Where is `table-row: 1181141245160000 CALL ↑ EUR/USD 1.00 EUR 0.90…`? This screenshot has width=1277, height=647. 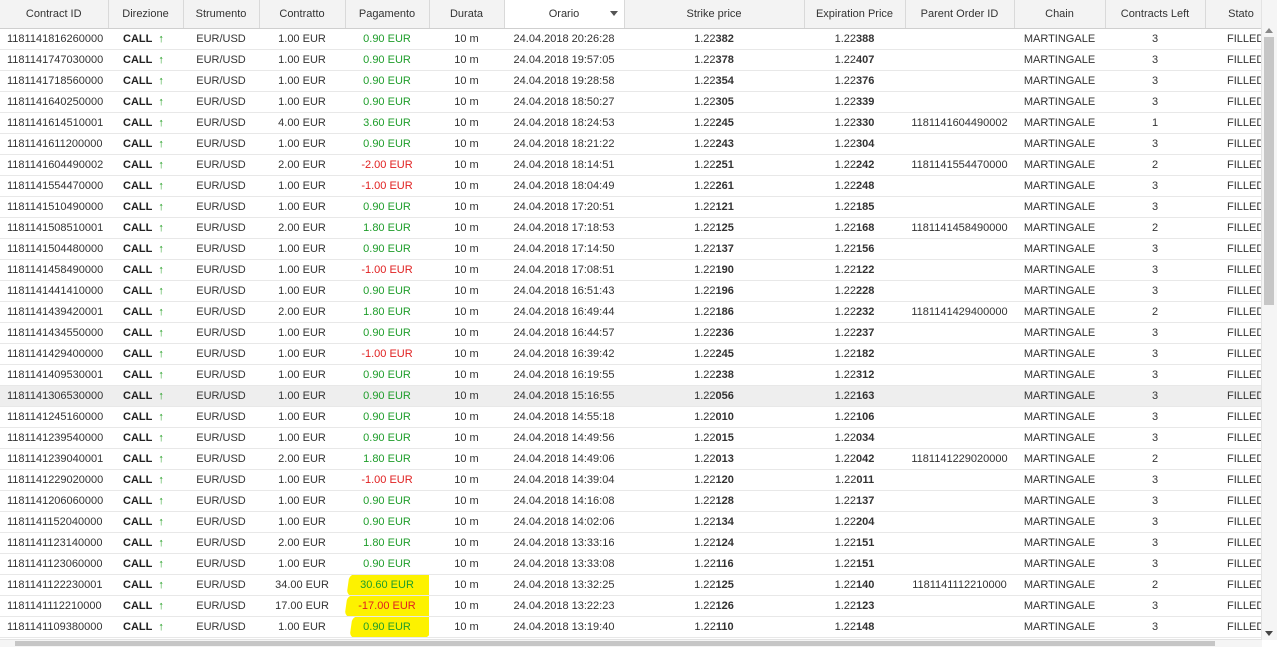 table-row: 1181141245160000 CALL ↑ EUR/USD 1.00 EUR 0.90… is located at coordinates (631, 417).